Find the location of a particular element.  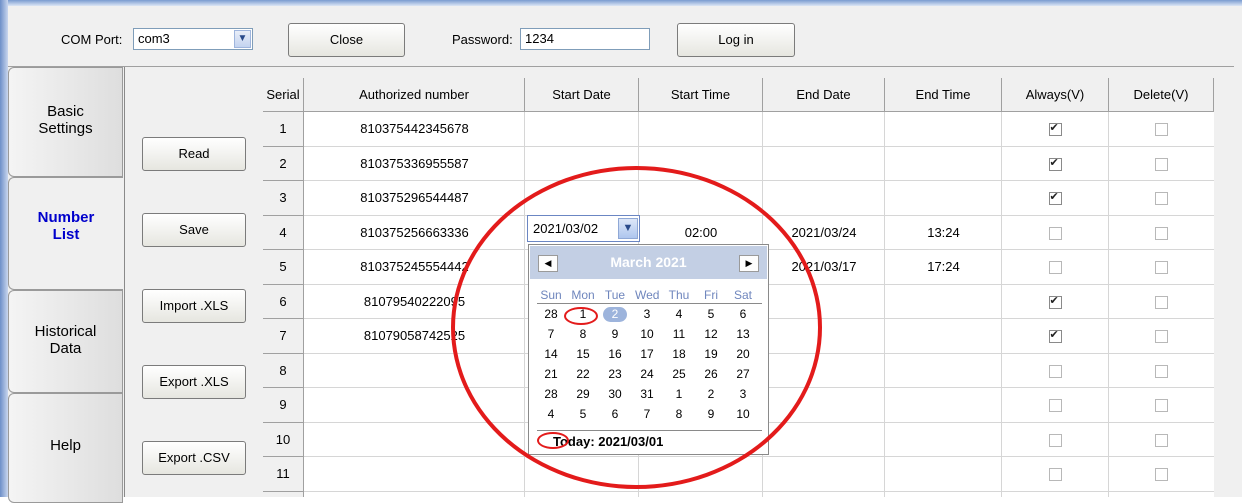

calendar-today-button: Today: 2021/03/01 is located at coordinates (608, 441).